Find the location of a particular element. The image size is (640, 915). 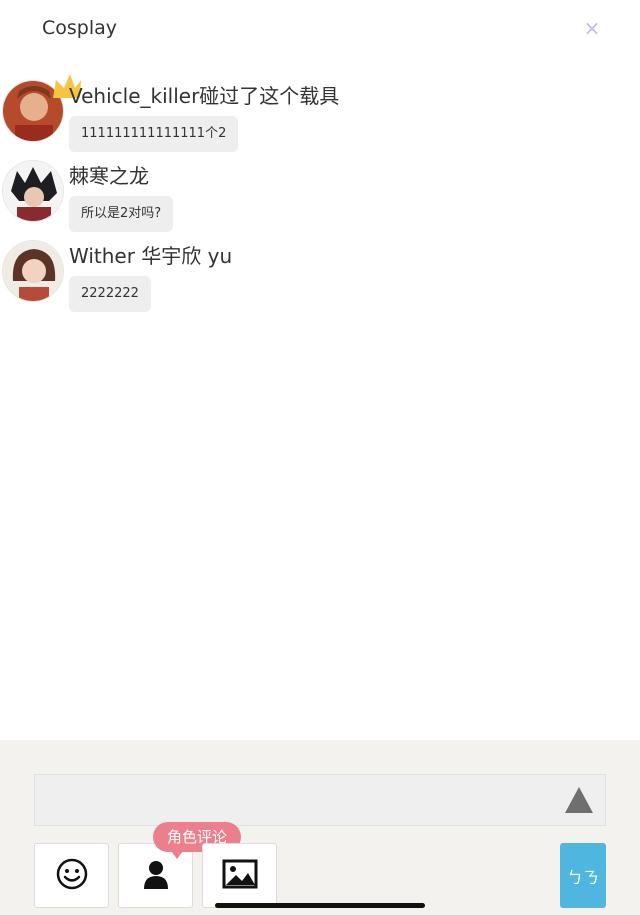

comment-bubble: 111111111111111个2 is located at coordinates (154, 134).